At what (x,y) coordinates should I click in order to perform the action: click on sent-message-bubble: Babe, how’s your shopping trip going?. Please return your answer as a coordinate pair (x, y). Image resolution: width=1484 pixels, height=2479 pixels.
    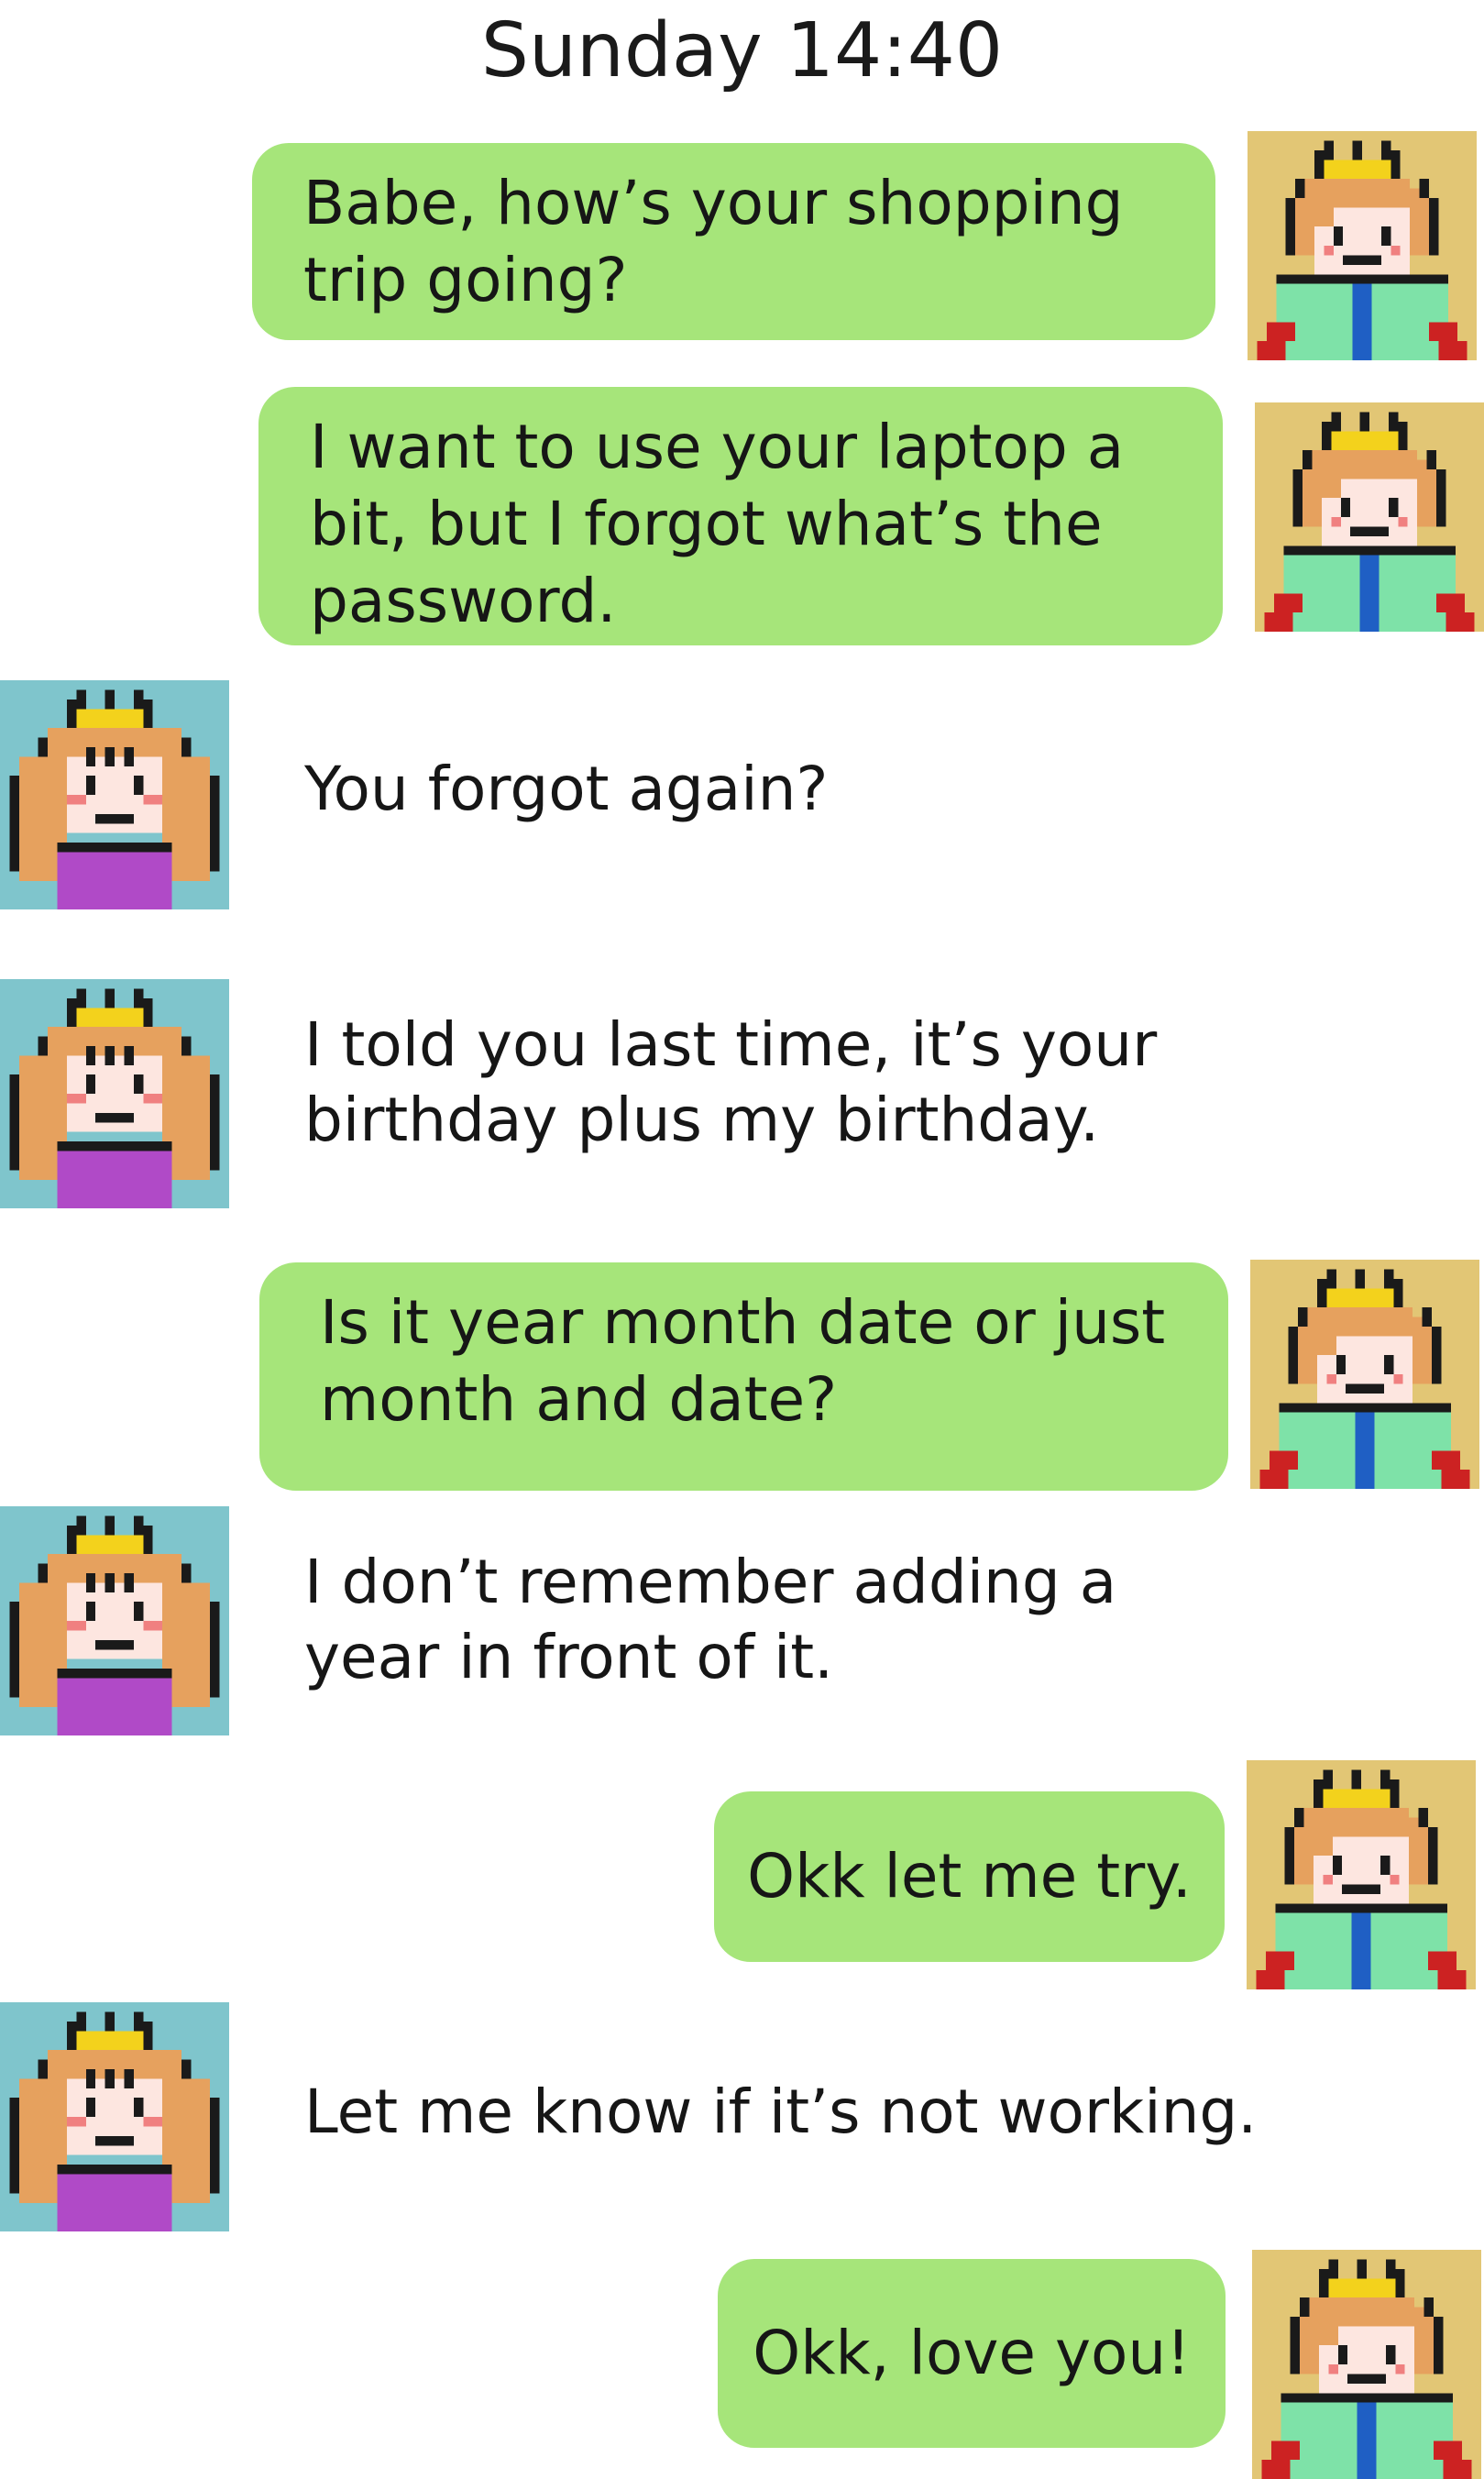
    Looking at the image, I should click on (733, 241).